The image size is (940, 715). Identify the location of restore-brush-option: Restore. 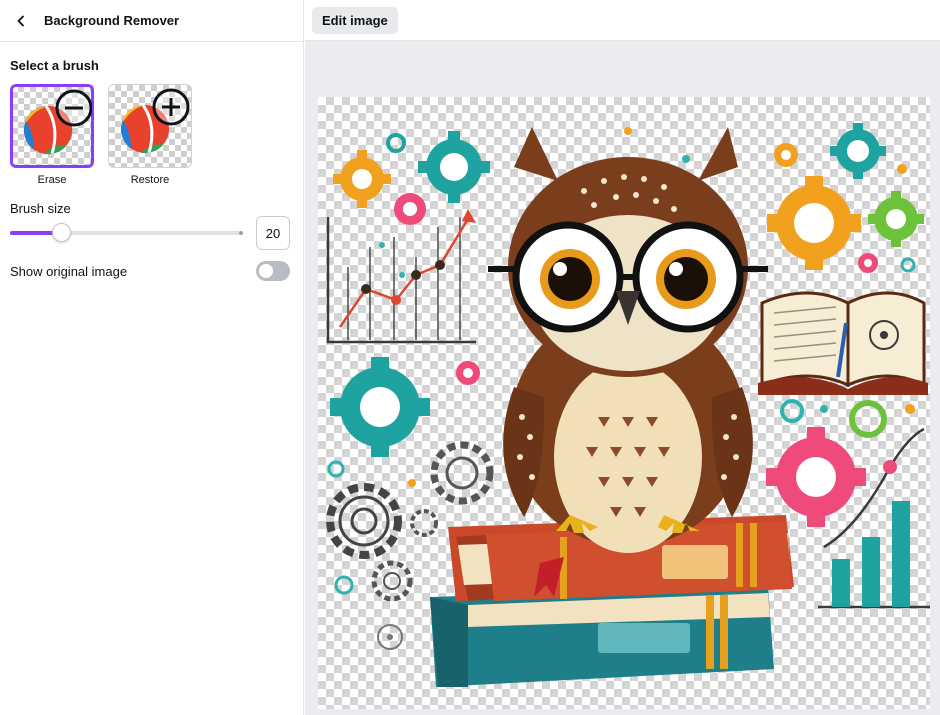
(150, 135).